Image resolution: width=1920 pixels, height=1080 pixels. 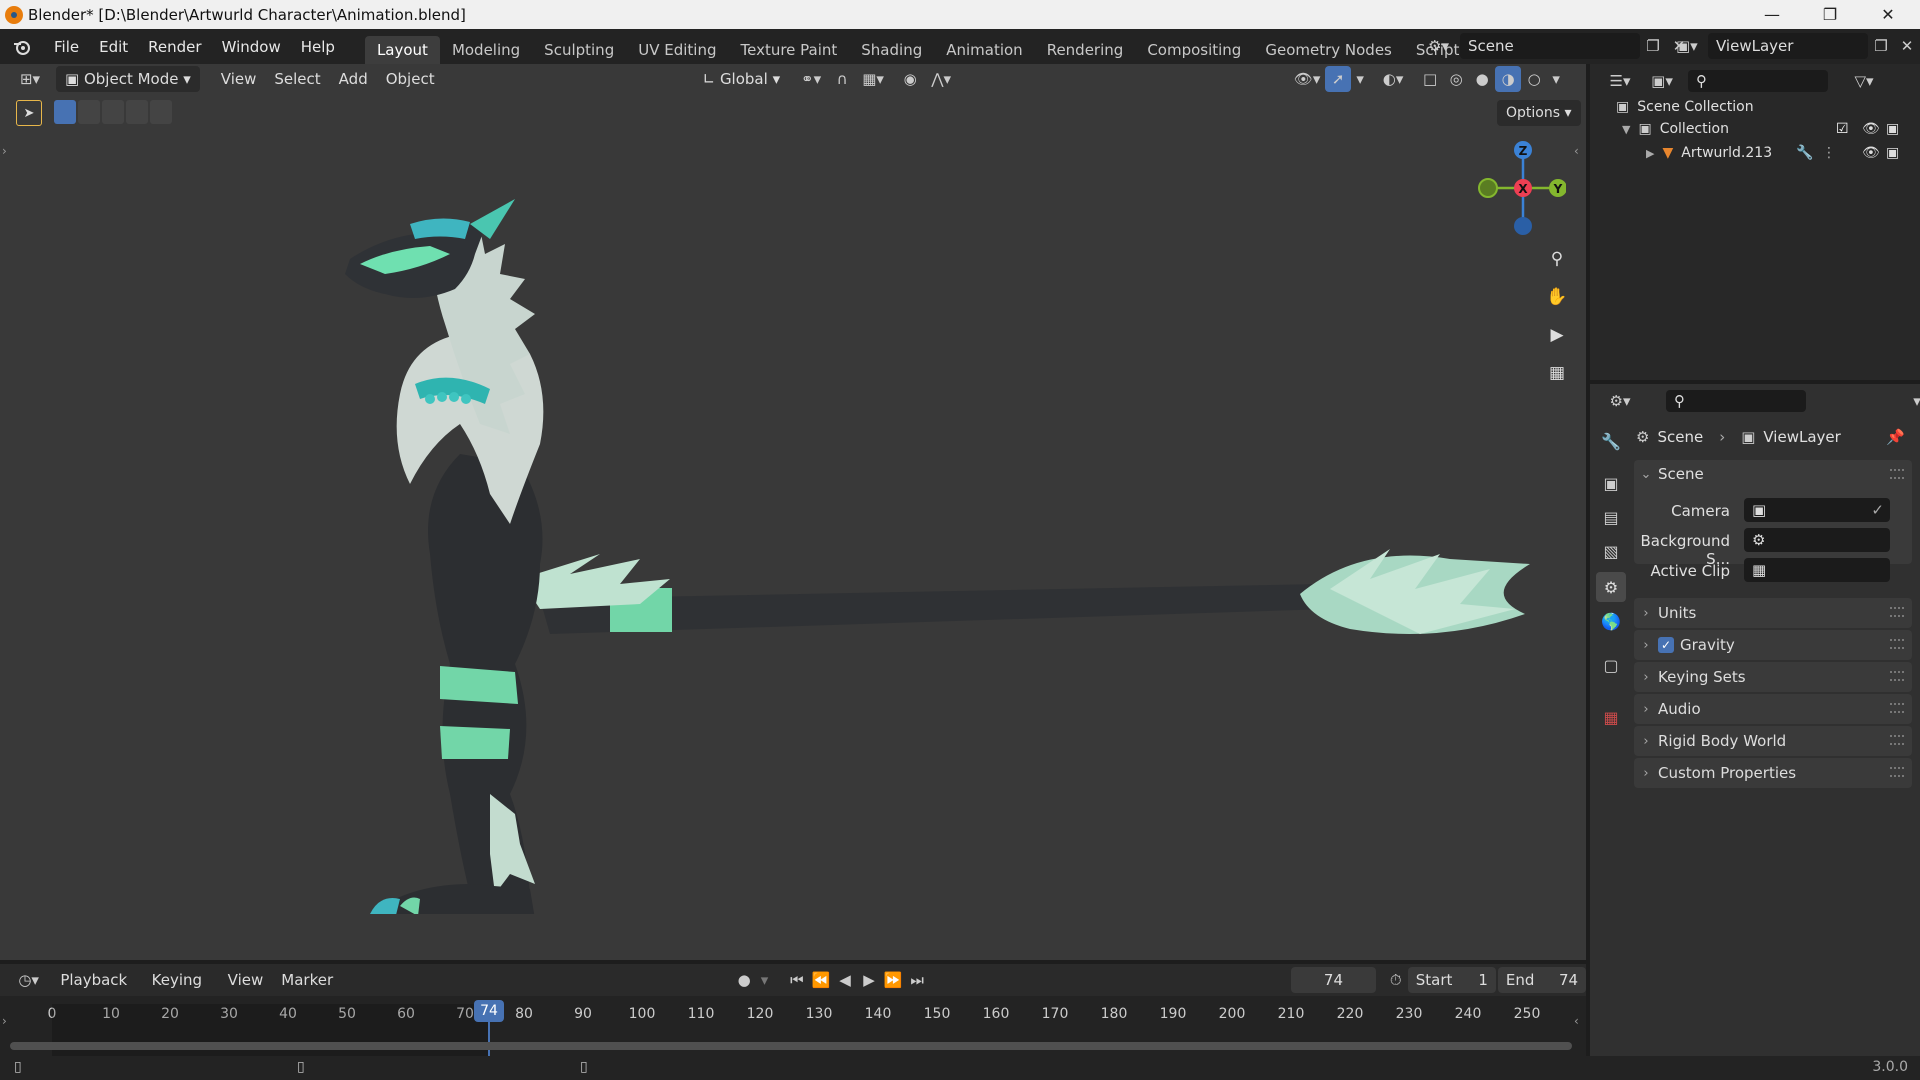 What do you see at coordinates (96, 991) in the screenshot?
I see `timeline-menu-playback: Playback ▾` at bounding box center [96, 991].